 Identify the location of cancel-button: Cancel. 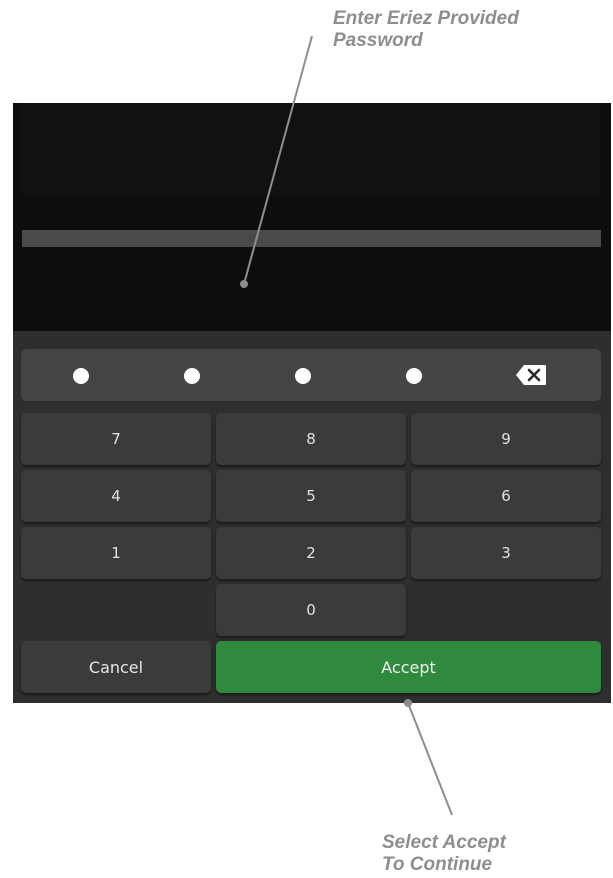
(116, 667).